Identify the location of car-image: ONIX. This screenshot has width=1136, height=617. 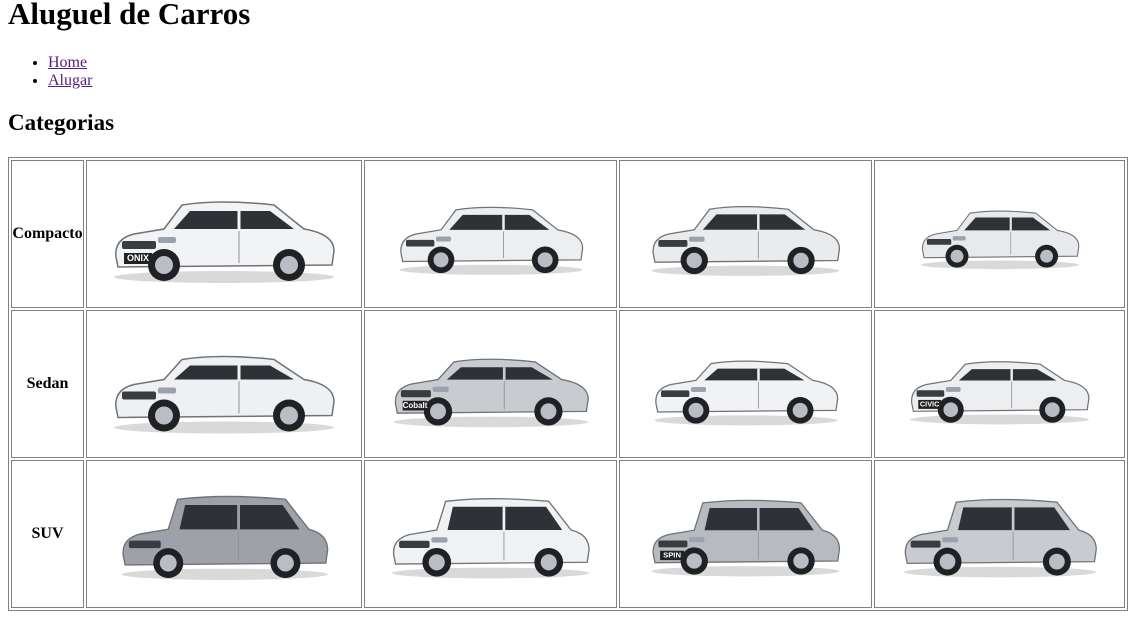
(224, 234).